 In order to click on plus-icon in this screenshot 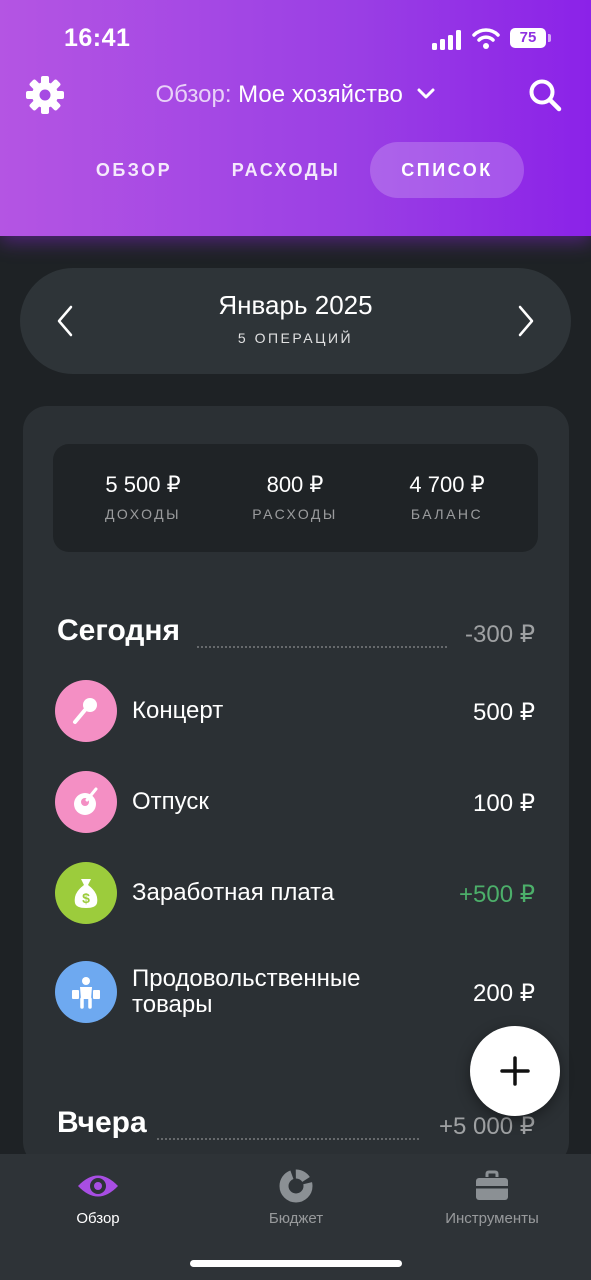, I will do `click(515, 1071)`.